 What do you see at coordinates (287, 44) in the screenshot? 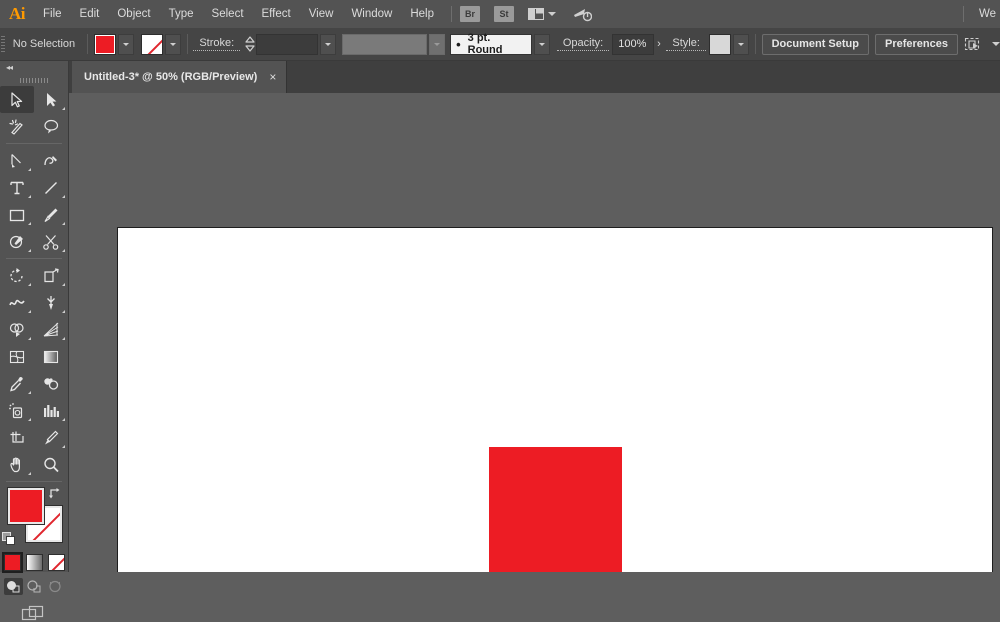
I see `stroke-weight-input` at bounding box center [287, 44].